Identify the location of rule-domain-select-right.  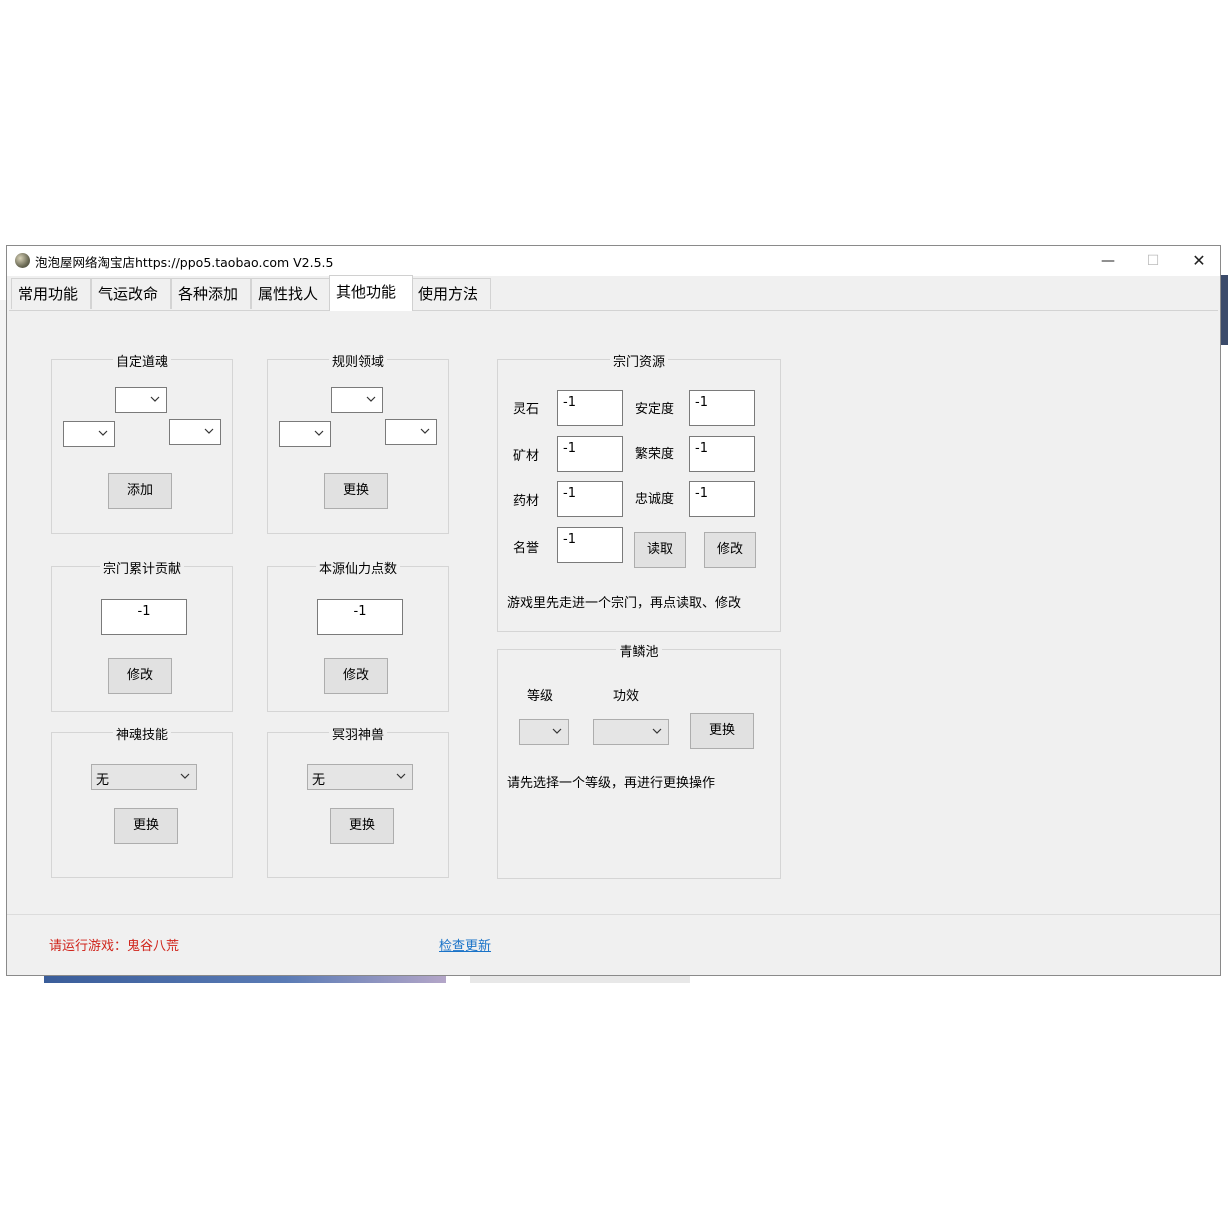
(411, 432).